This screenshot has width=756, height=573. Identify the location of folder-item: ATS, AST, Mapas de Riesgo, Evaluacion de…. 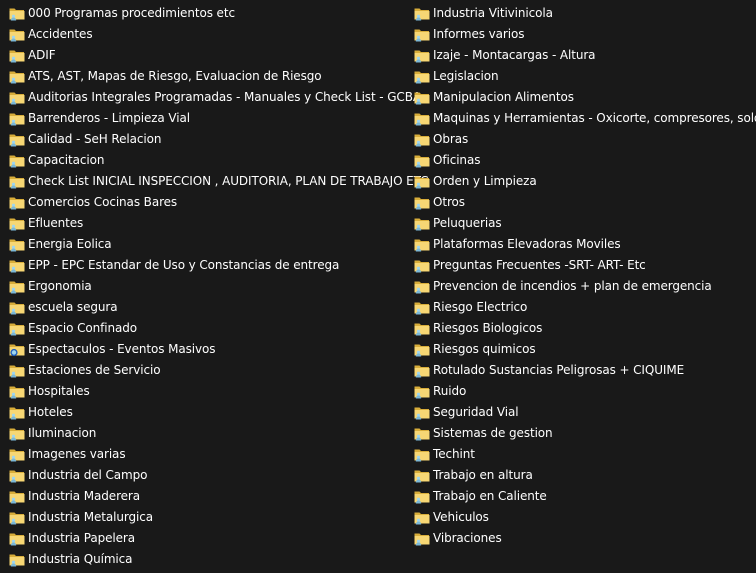
(218, 76).